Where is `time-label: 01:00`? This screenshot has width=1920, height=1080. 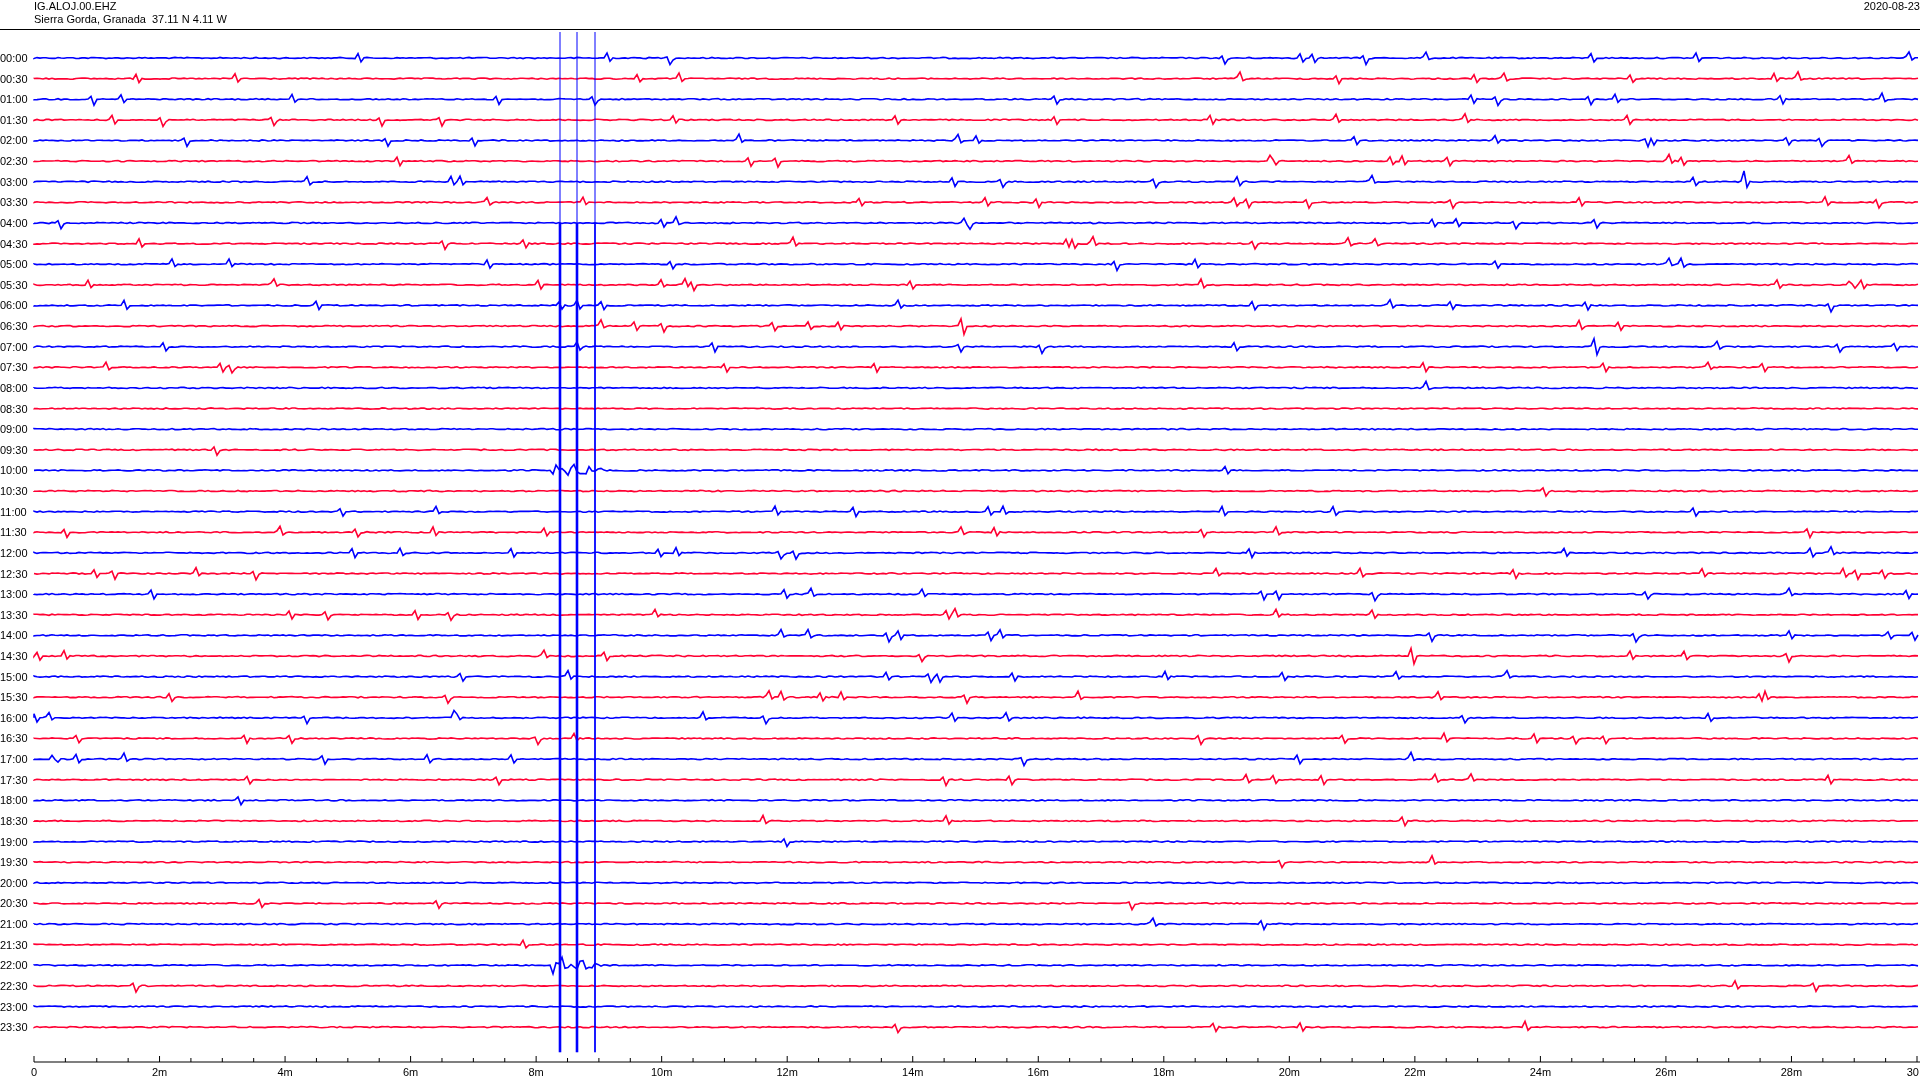
time-label: 01:00 is located at coordinates (14, 99).